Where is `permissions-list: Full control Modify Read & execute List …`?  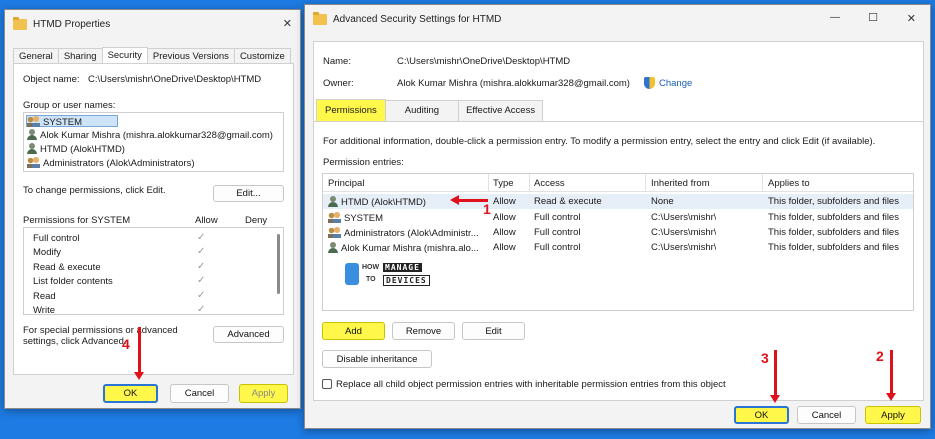 permissions-list: Full control Modify Read & execute List … is located at coordinates (153, 271).